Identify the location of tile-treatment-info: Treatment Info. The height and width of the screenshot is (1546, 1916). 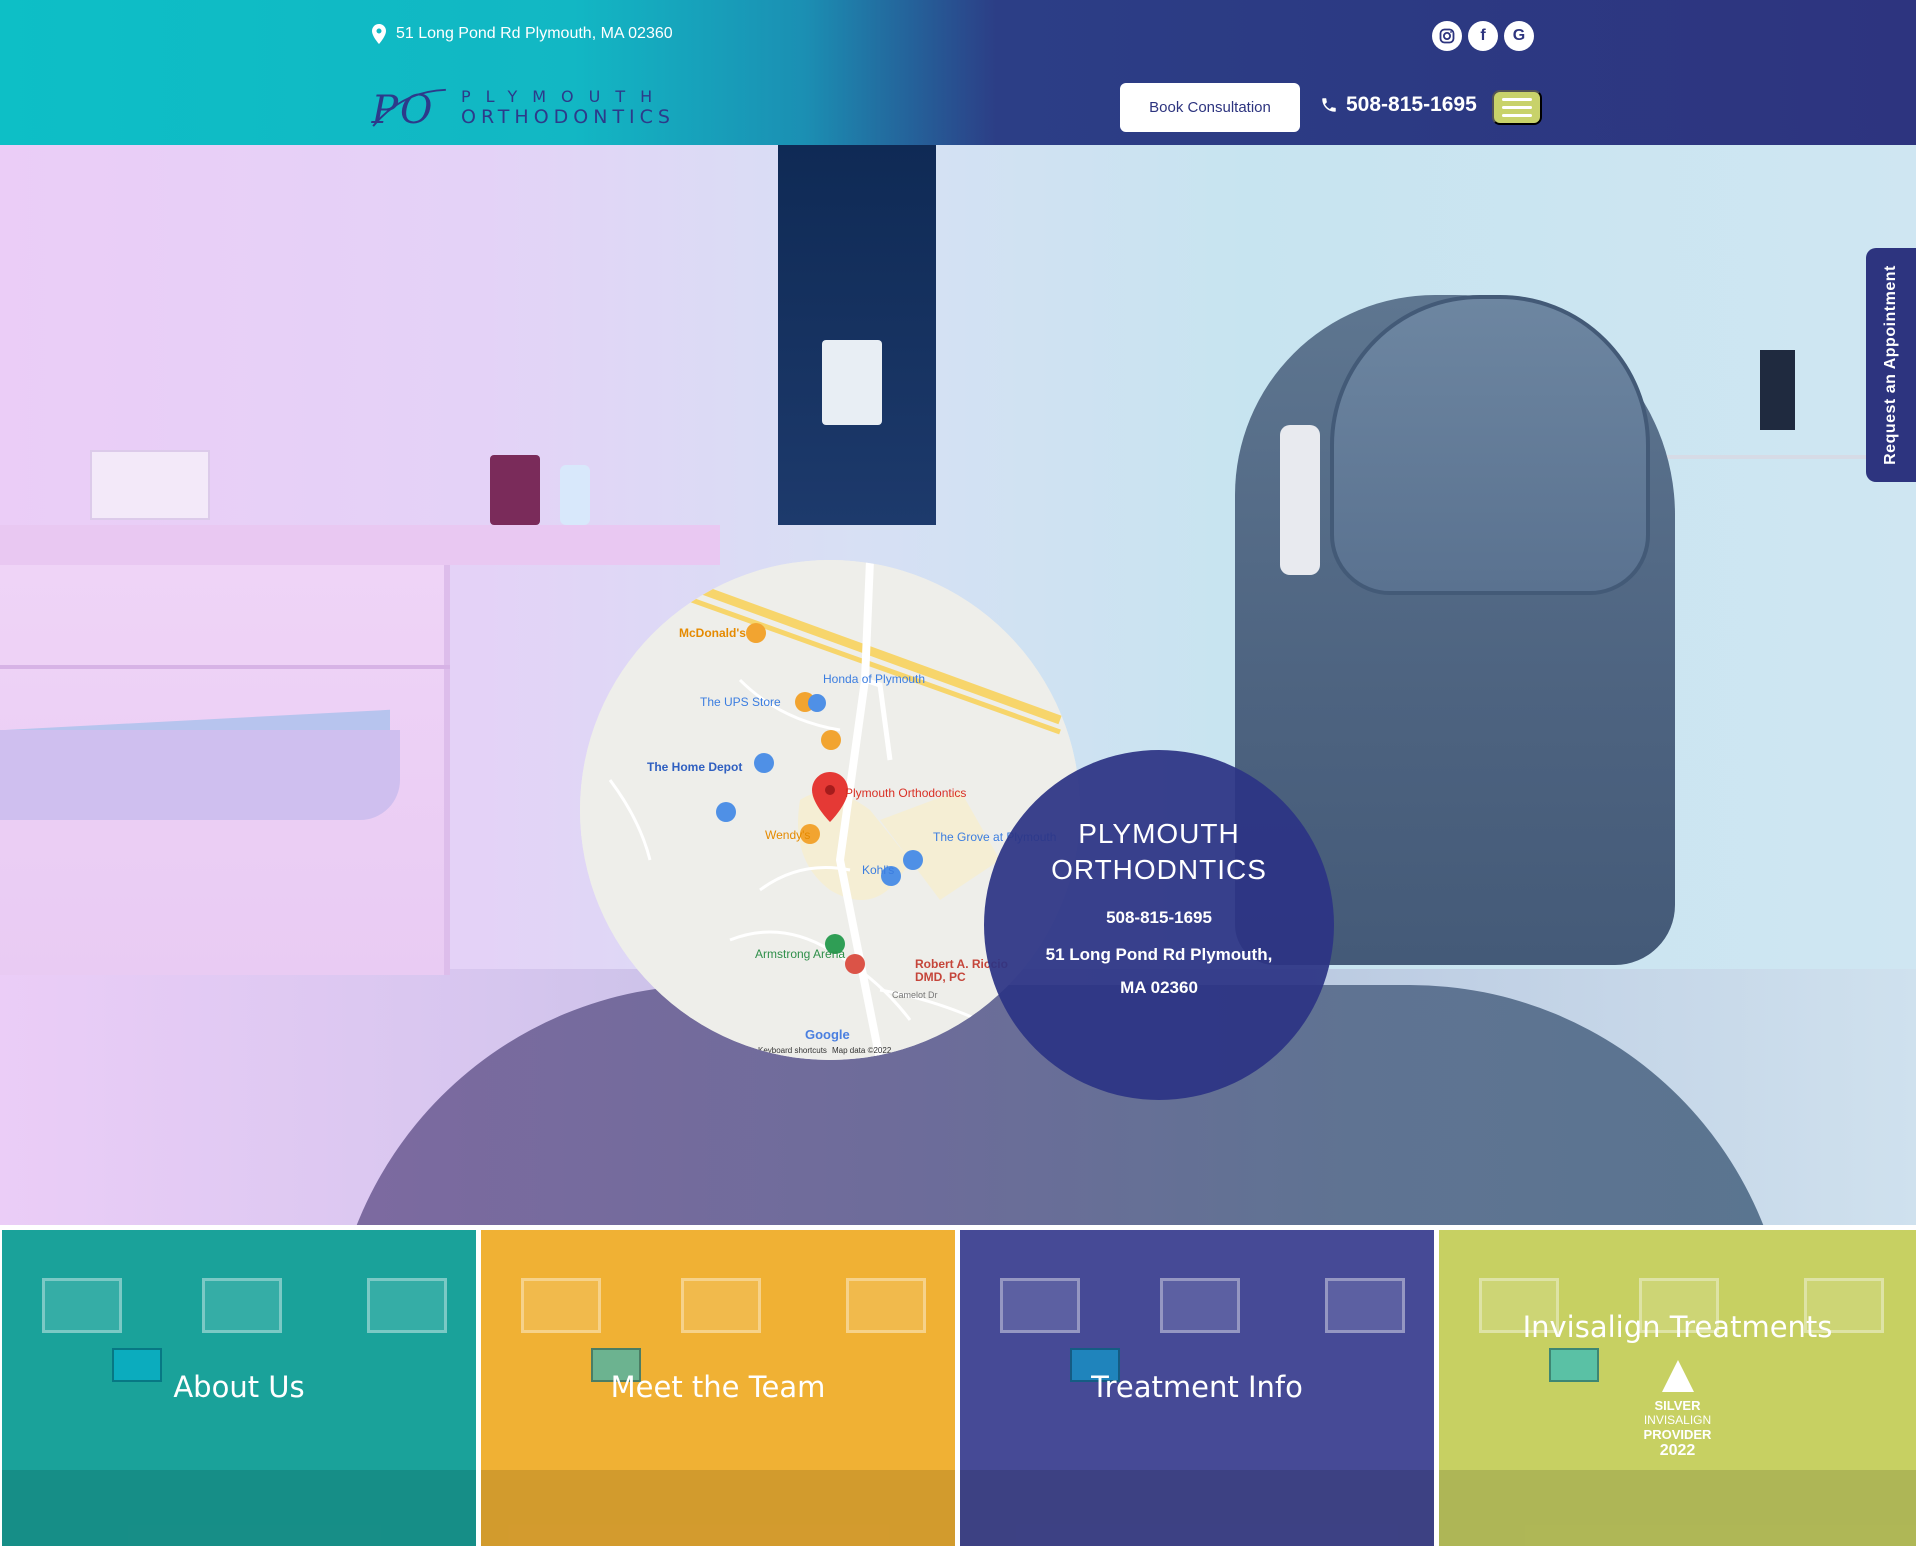
(1197, 1388).